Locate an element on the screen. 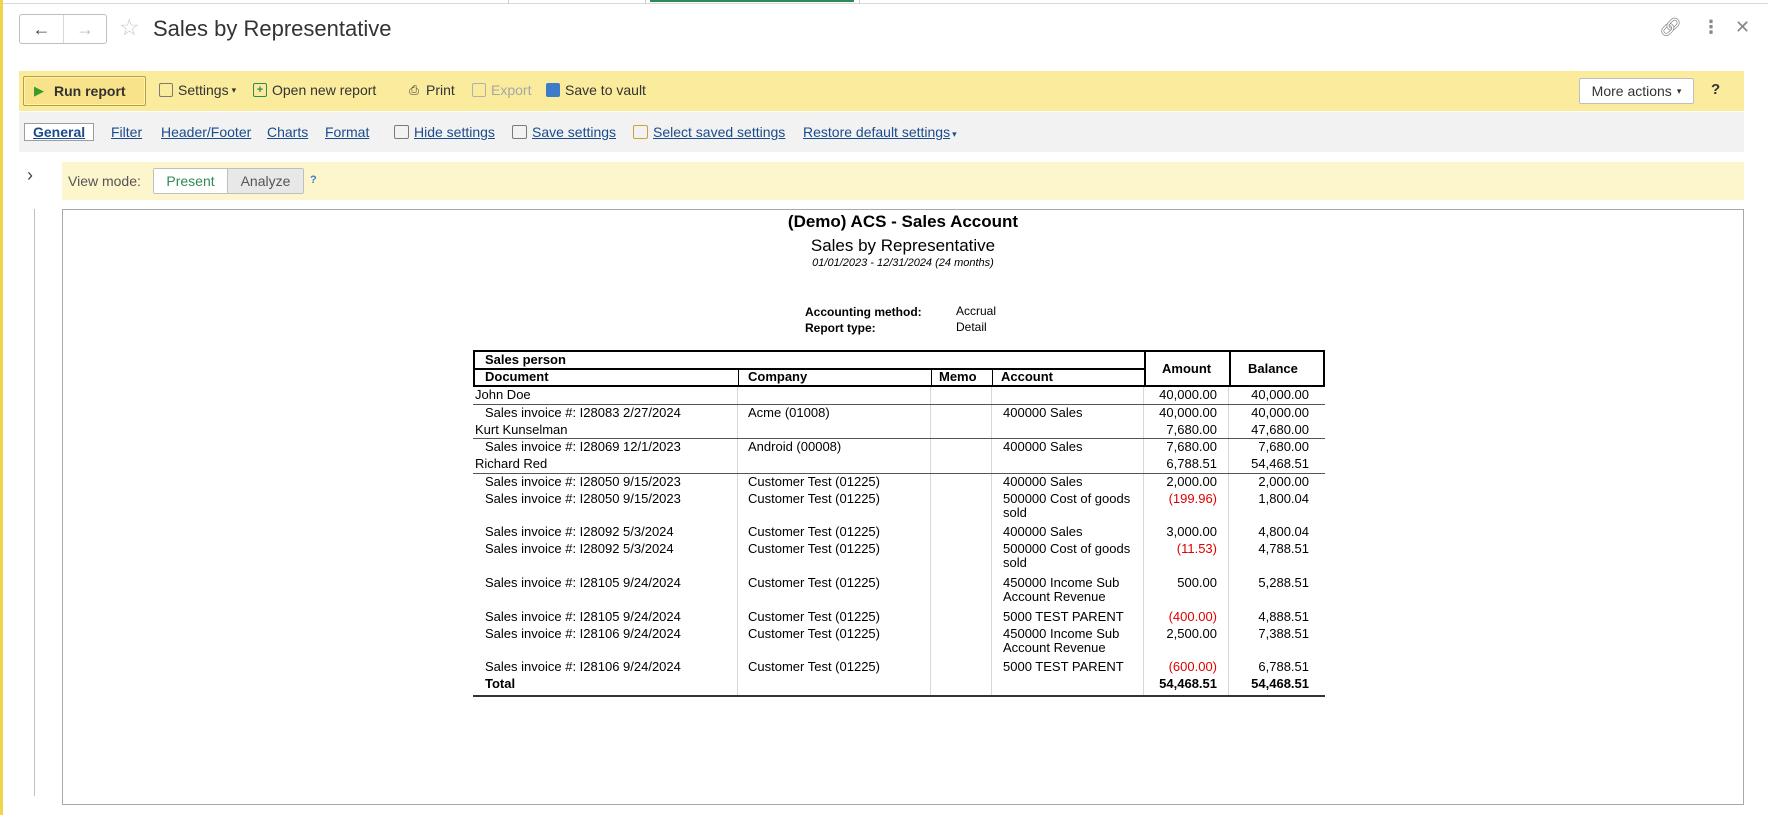 This screenshot has width=1768, height=815. favorite-star-icon: ☆ is located at coordinates (129, 27).